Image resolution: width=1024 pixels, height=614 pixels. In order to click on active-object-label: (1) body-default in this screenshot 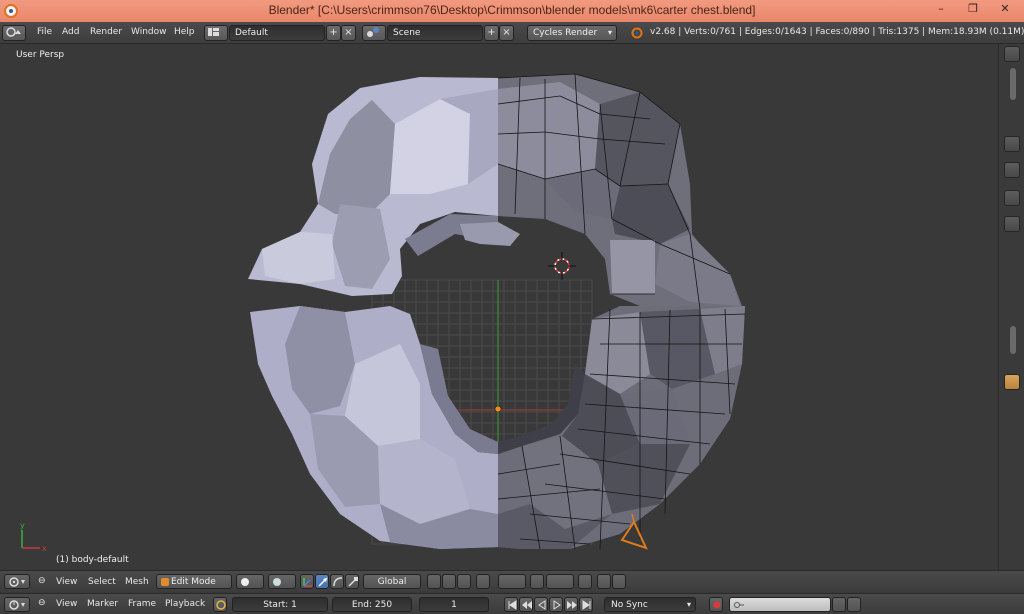, I will do `click(92, 560)`.